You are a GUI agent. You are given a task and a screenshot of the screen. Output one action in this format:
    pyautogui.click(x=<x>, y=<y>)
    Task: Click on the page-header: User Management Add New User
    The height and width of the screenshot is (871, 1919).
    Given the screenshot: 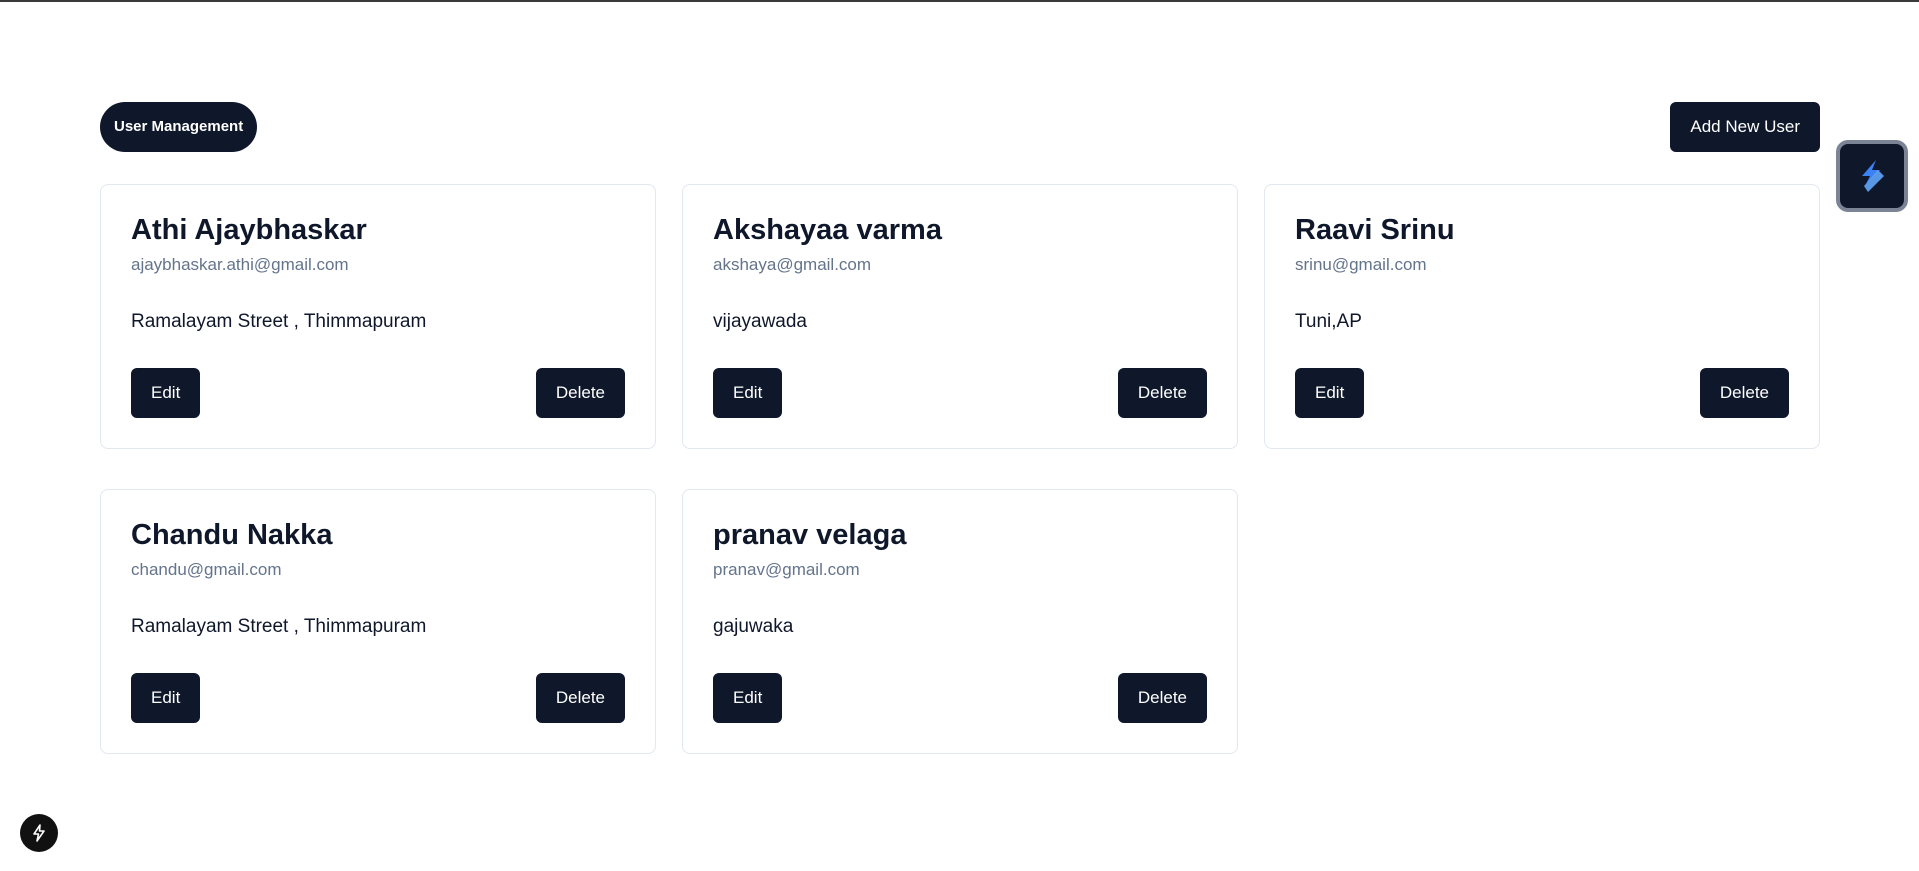 What is the action you would take?
    pyautogui.click(x=960, y=127)
    